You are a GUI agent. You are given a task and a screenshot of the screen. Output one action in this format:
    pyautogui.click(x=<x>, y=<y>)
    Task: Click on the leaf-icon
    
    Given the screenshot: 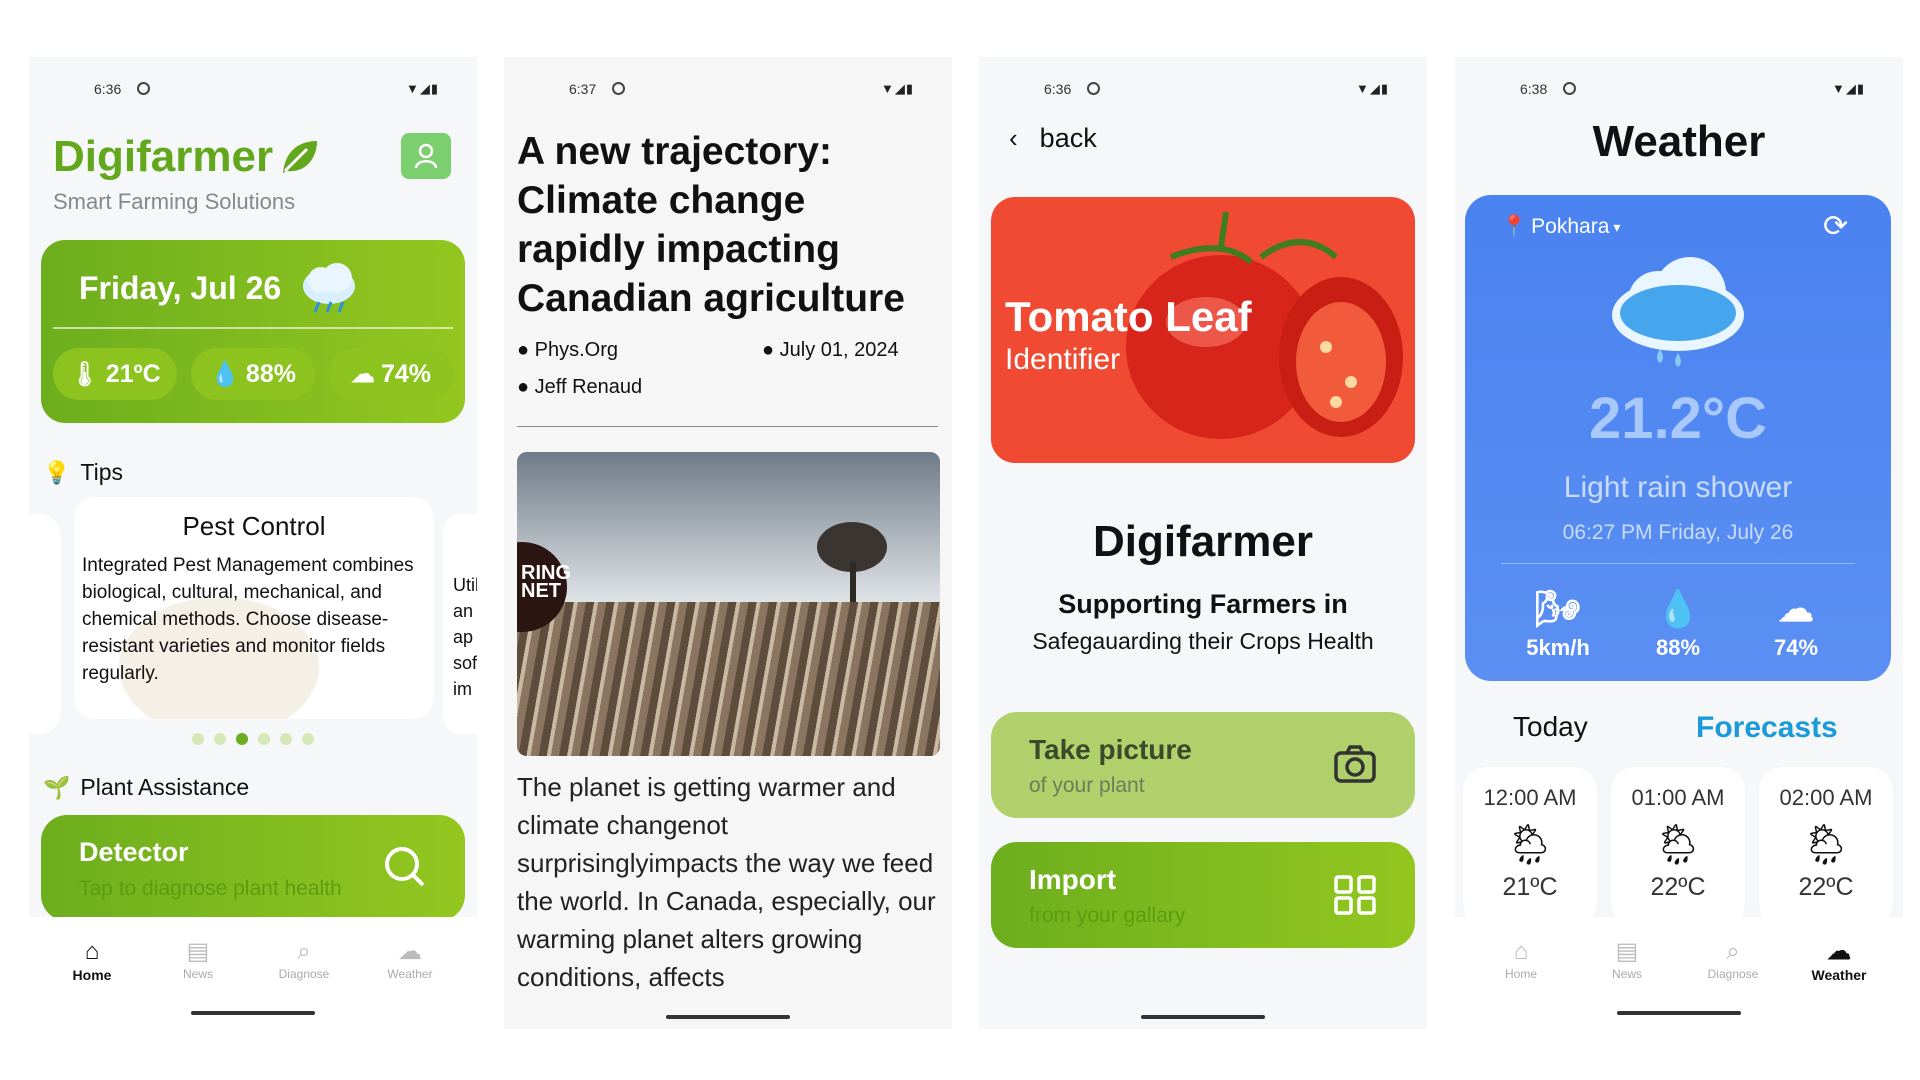 What is the action you would take?
    pyautogui.click(x=300, y=157)
    